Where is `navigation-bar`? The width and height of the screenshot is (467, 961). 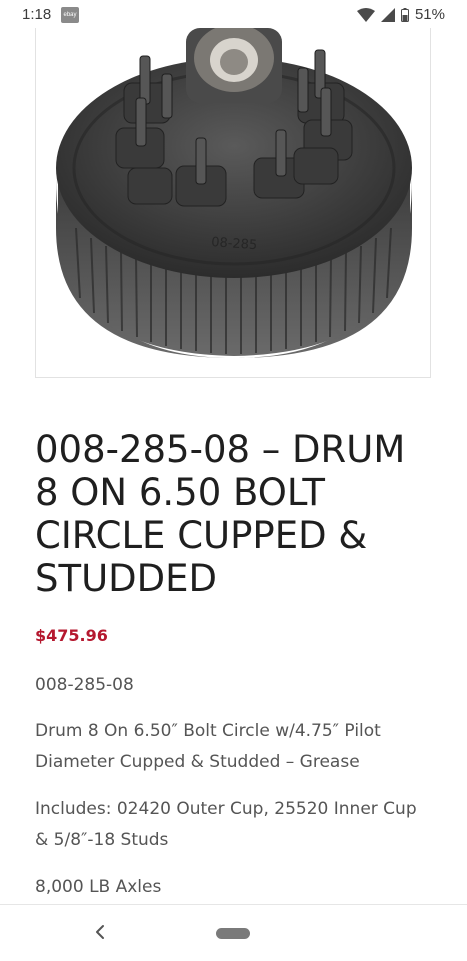
navigation-bar is located at coordinates (233, 932).